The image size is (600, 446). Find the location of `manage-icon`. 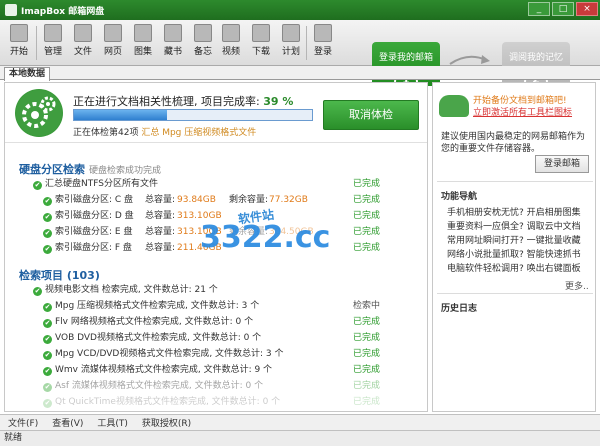

manage-icon is located at coordinates (53, 33).